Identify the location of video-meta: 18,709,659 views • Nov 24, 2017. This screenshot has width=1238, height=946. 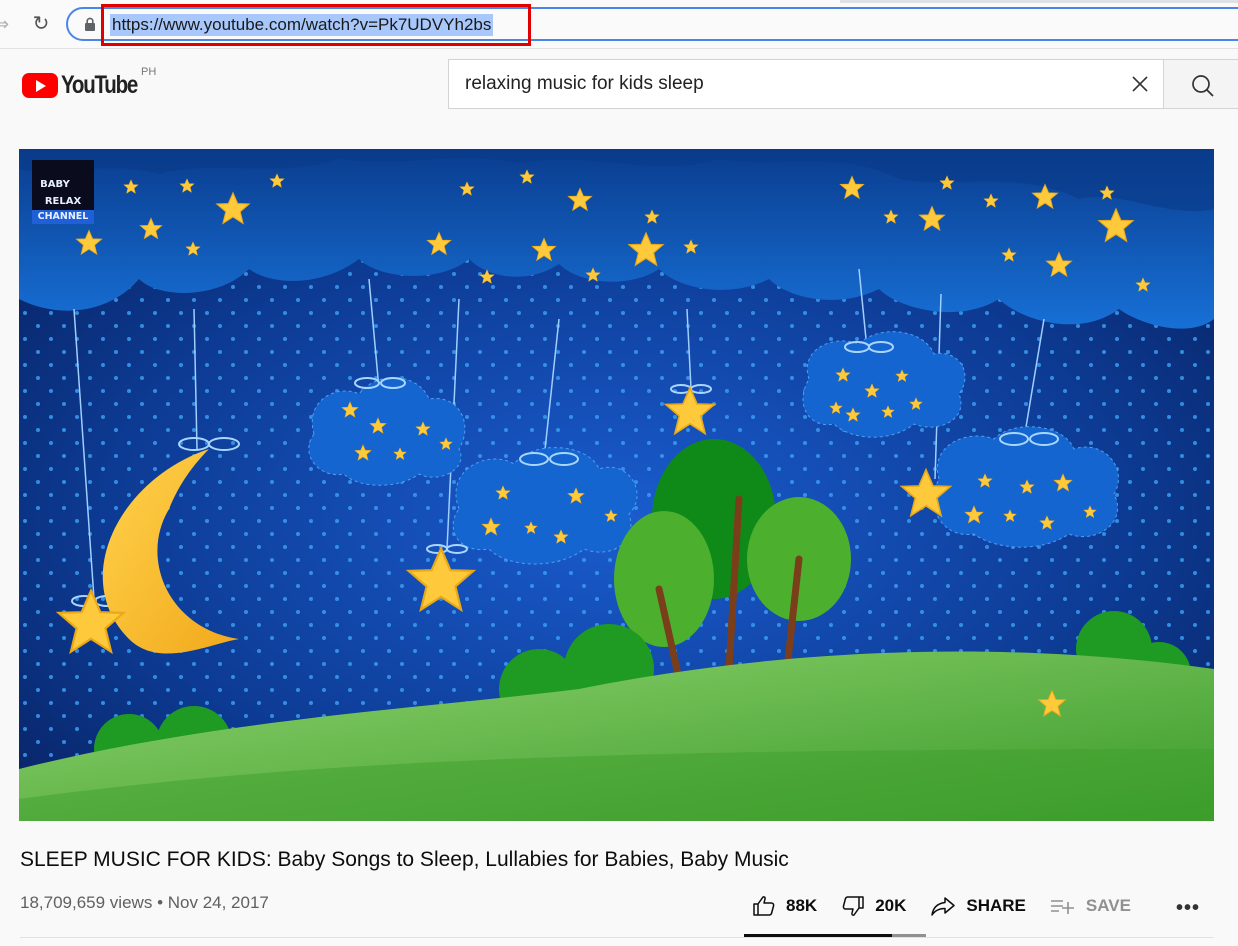
(144, 903).